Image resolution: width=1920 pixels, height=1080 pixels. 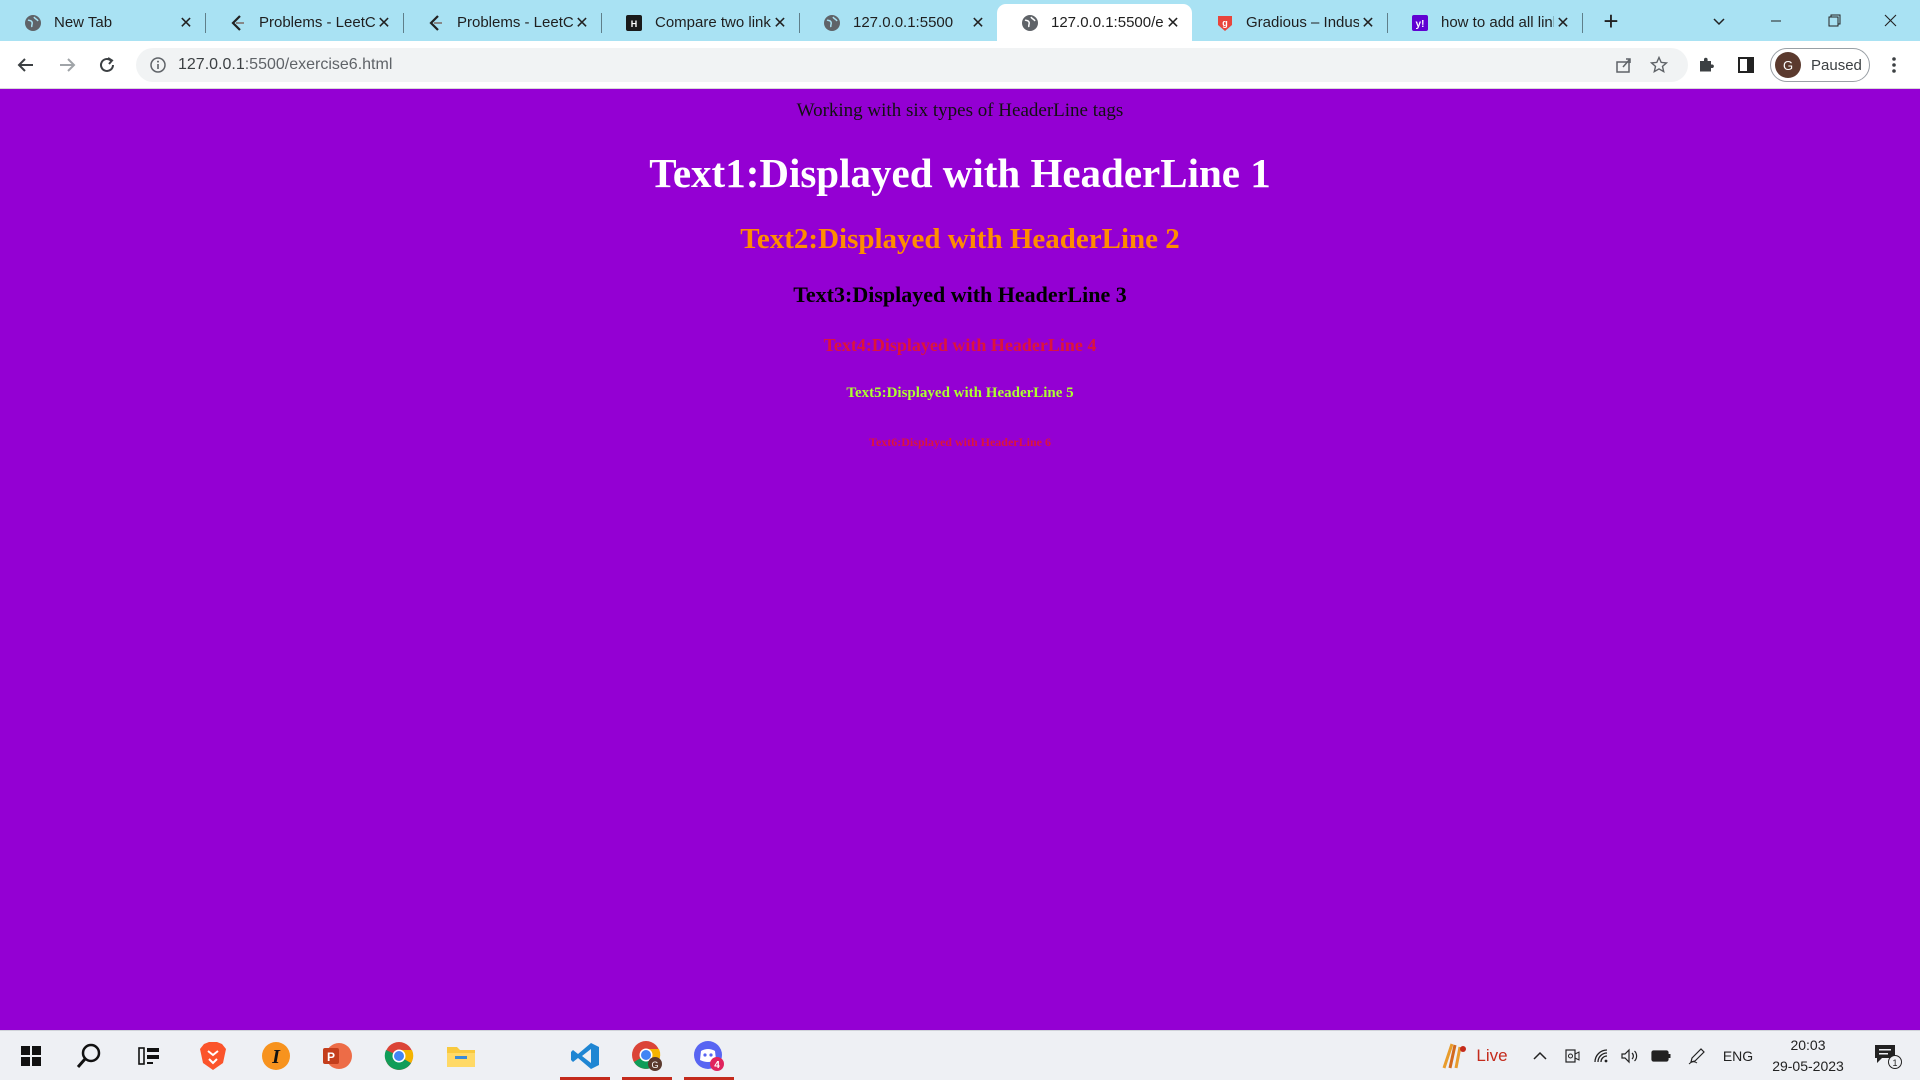 I want to click on reload-icon, so click(x=107, y=64).